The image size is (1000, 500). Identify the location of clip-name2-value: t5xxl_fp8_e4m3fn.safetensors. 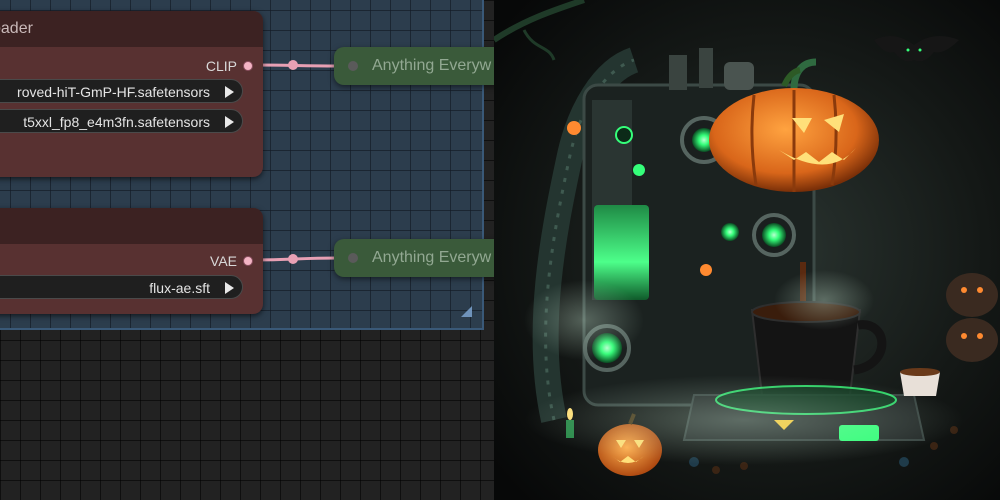
(116, 122).